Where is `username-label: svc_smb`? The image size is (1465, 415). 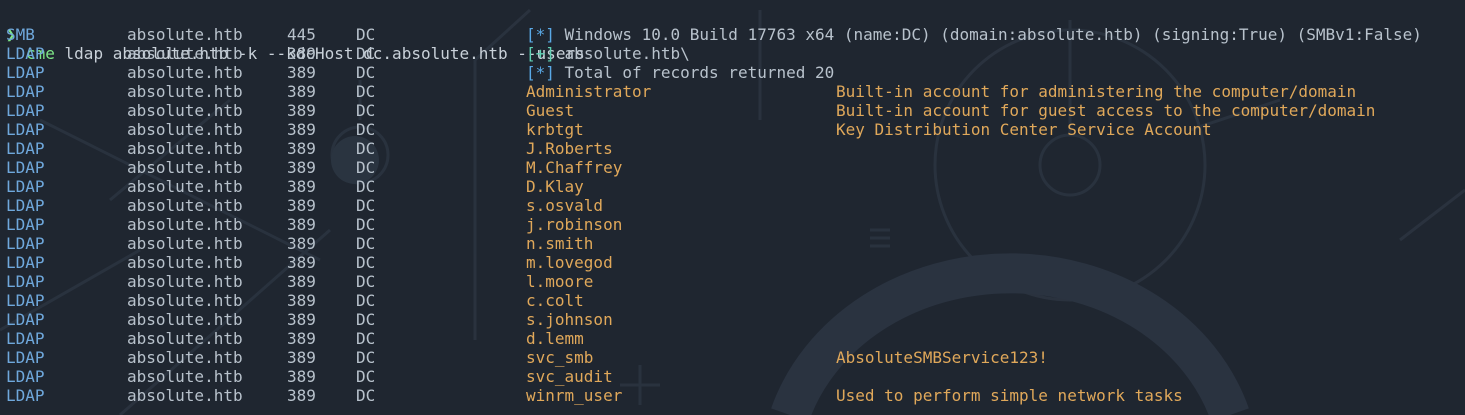
username-label: svc_smb is located at coordinates (560, 357).